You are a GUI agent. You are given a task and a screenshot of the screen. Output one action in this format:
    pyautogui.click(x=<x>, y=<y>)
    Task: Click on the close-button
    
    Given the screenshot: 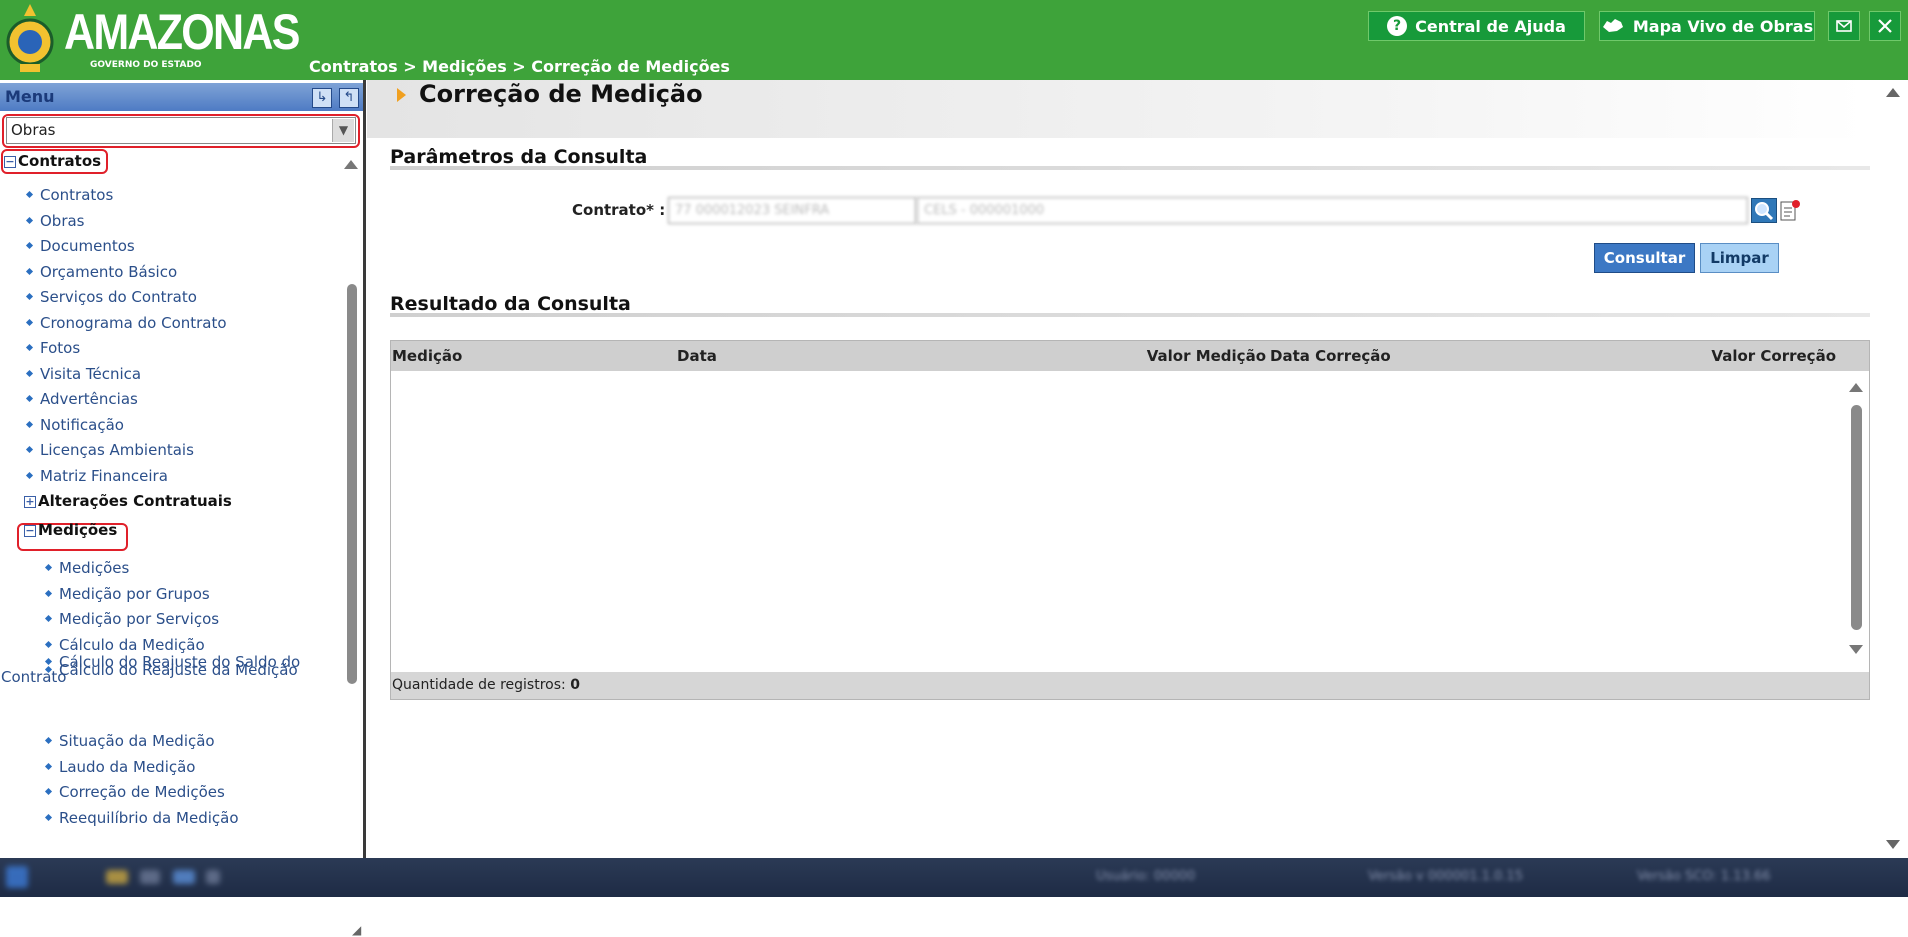 What is the action you would take?
    pyautogui.click(x=1885, y=26)
    